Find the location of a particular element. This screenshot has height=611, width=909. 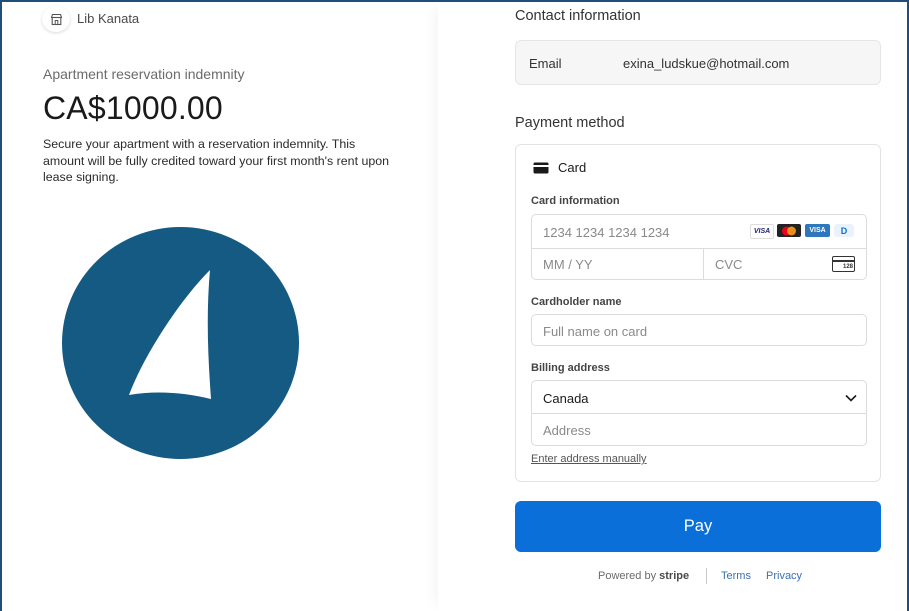

privacy-link: Privacy is located at coordinates (784, 576).